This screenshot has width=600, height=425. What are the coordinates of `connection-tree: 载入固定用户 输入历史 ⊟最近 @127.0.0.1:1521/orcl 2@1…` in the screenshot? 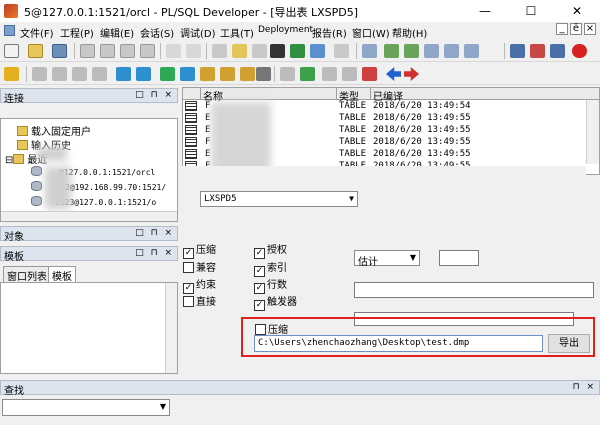 It's located at (89, 170).